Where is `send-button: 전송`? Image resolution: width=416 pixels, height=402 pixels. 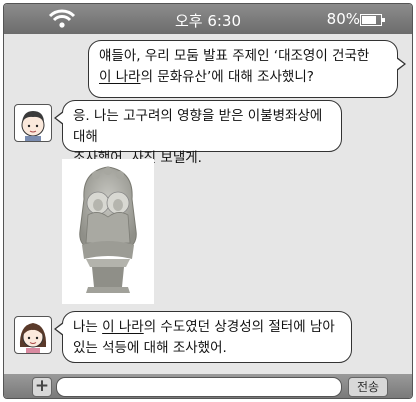 send-button: 전송 is located at coordinates (368, 387).